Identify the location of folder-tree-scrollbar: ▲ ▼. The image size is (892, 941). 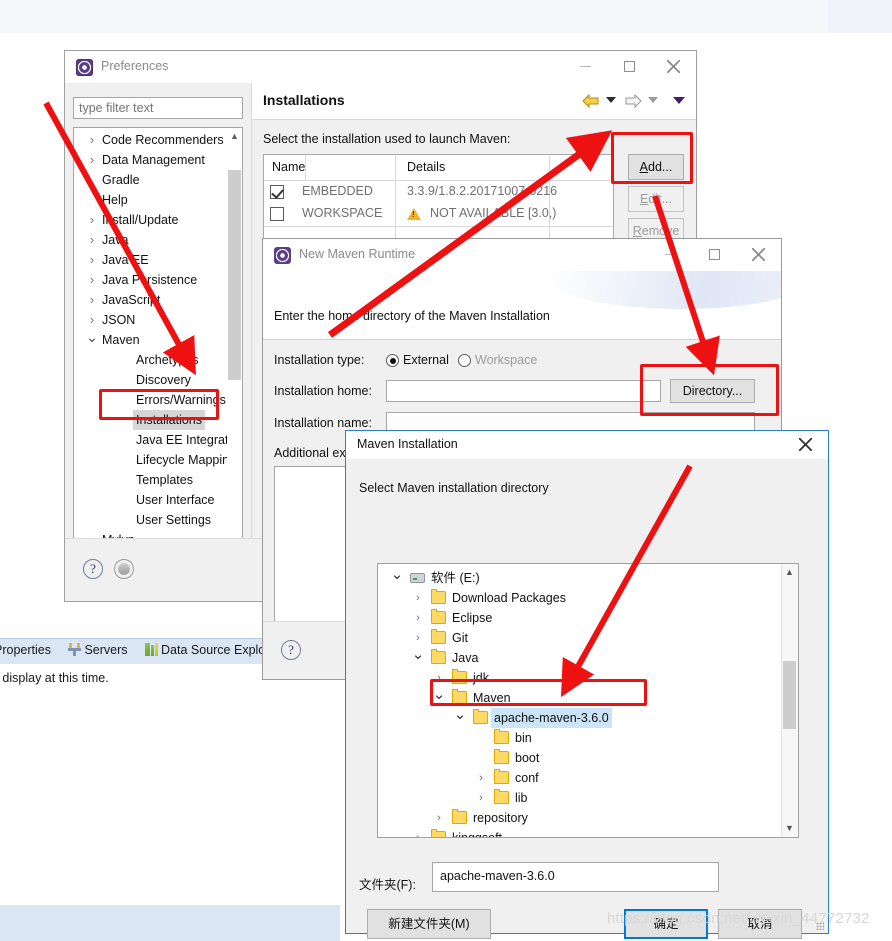
(789, 700).